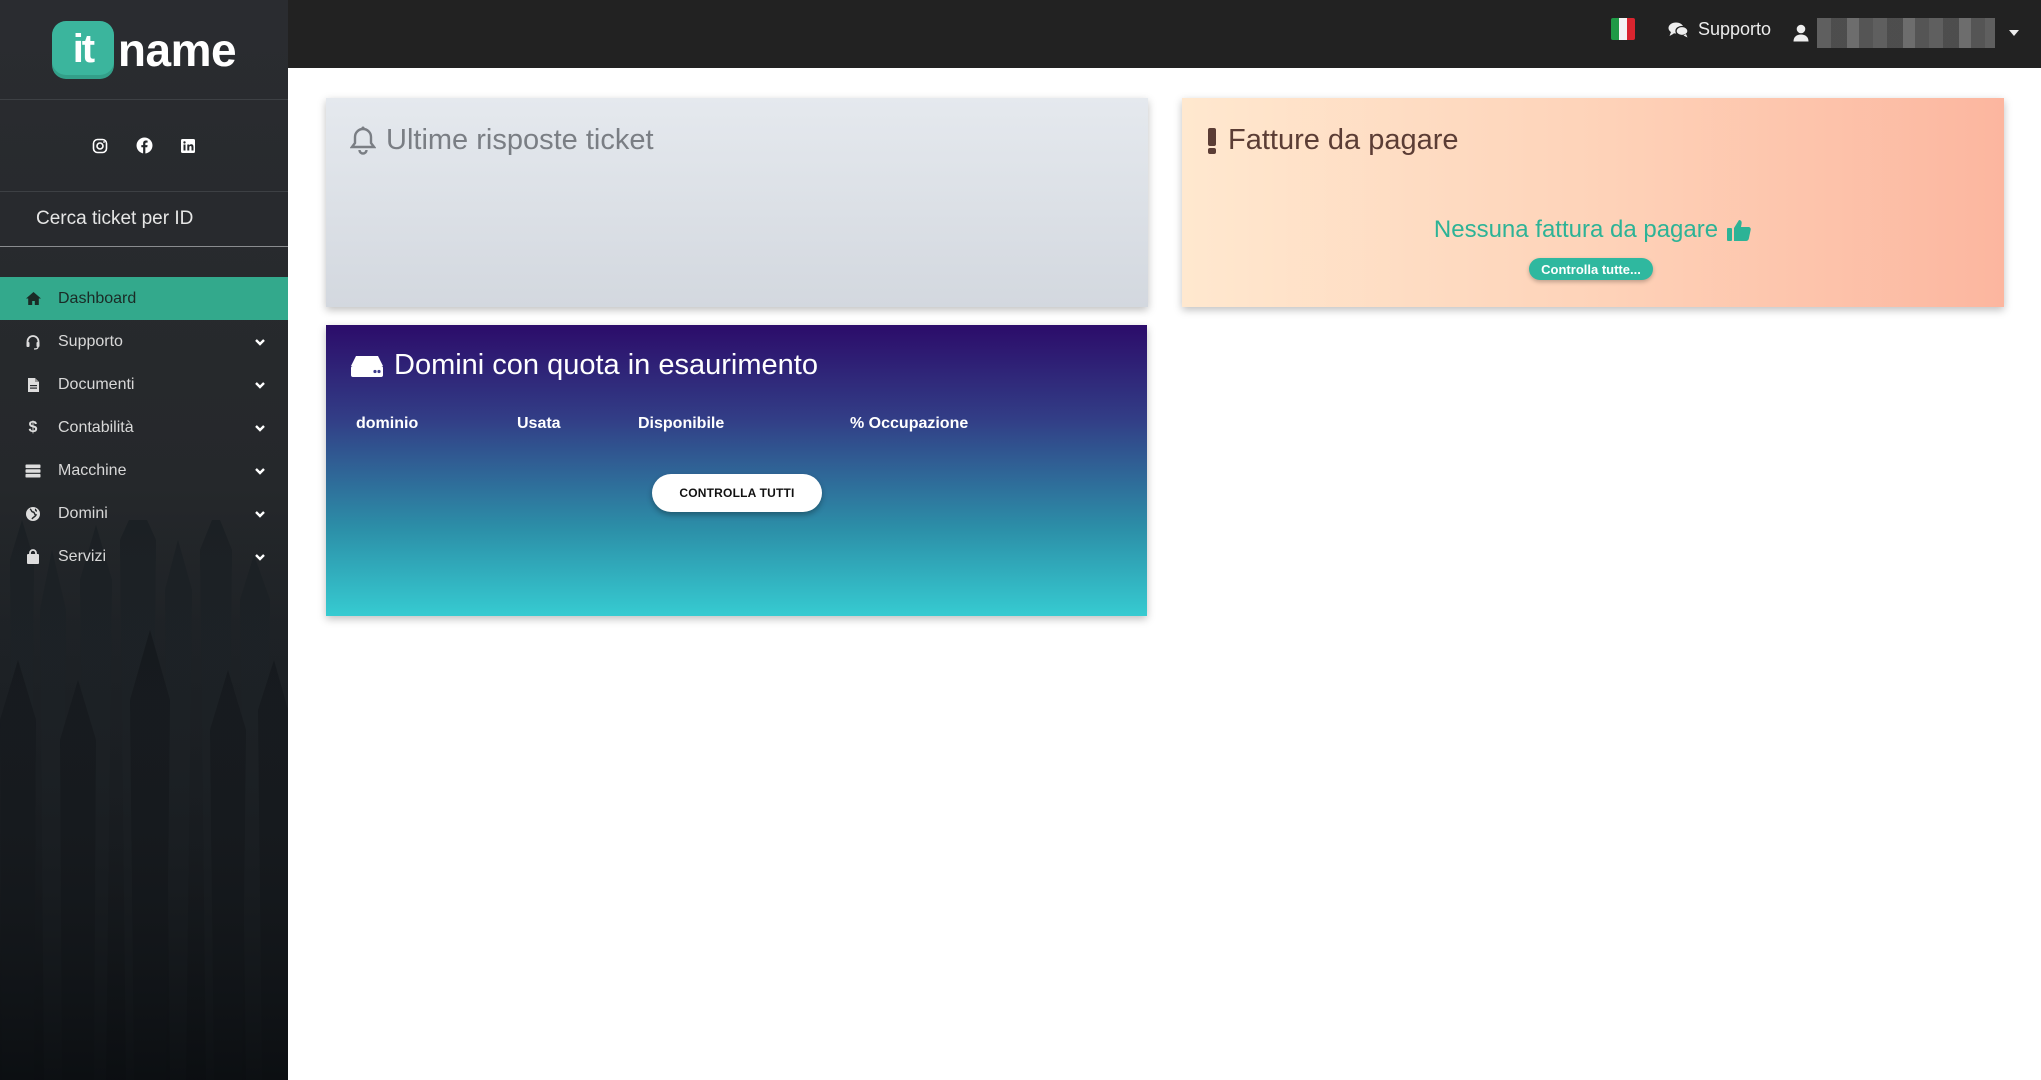 This screenshot has width=2041, height=1080. I want to click on column-header: Disponibile, so click(681, 423).